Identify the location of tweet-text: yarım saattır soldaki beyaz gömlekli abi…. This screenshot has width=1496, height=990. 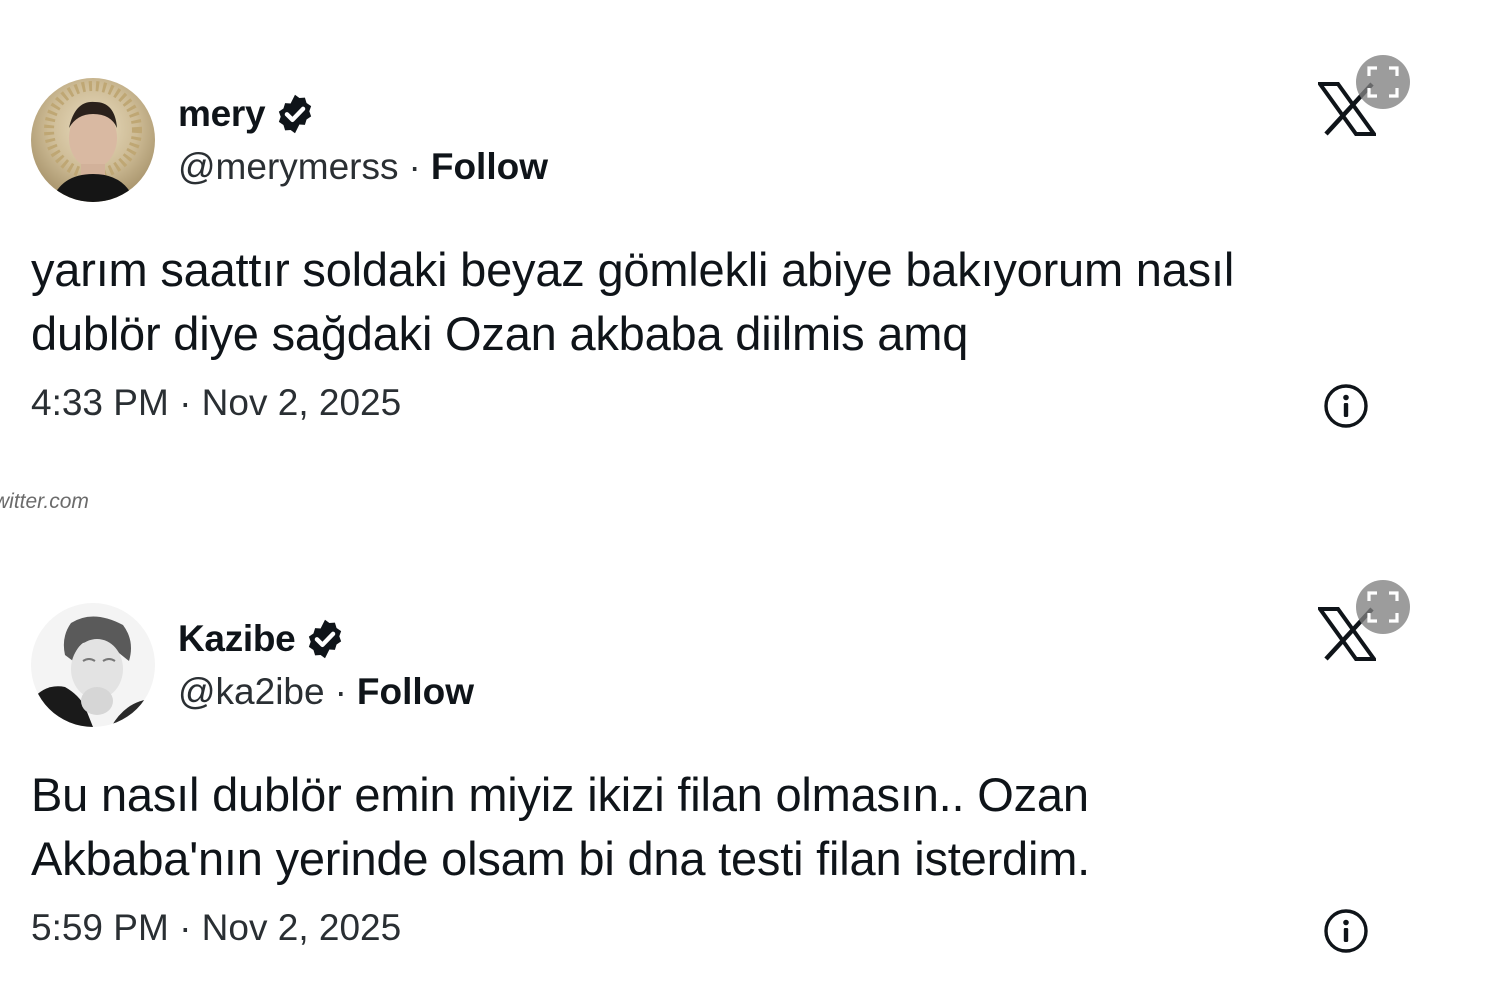
(701, 302).